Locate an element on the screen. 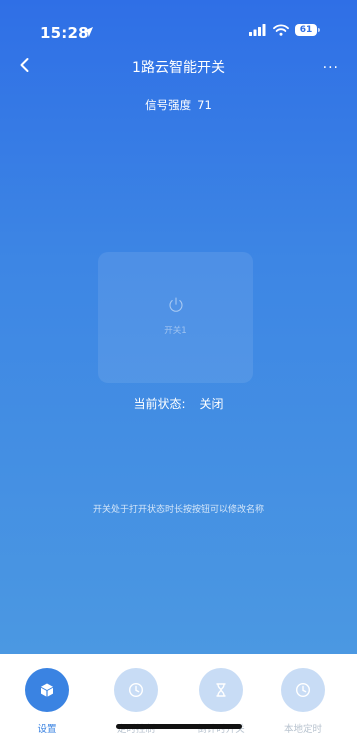  rename-hint: 开关处于打开状态时长按按钮可以修改名称 is located at coordinates (178, 510).